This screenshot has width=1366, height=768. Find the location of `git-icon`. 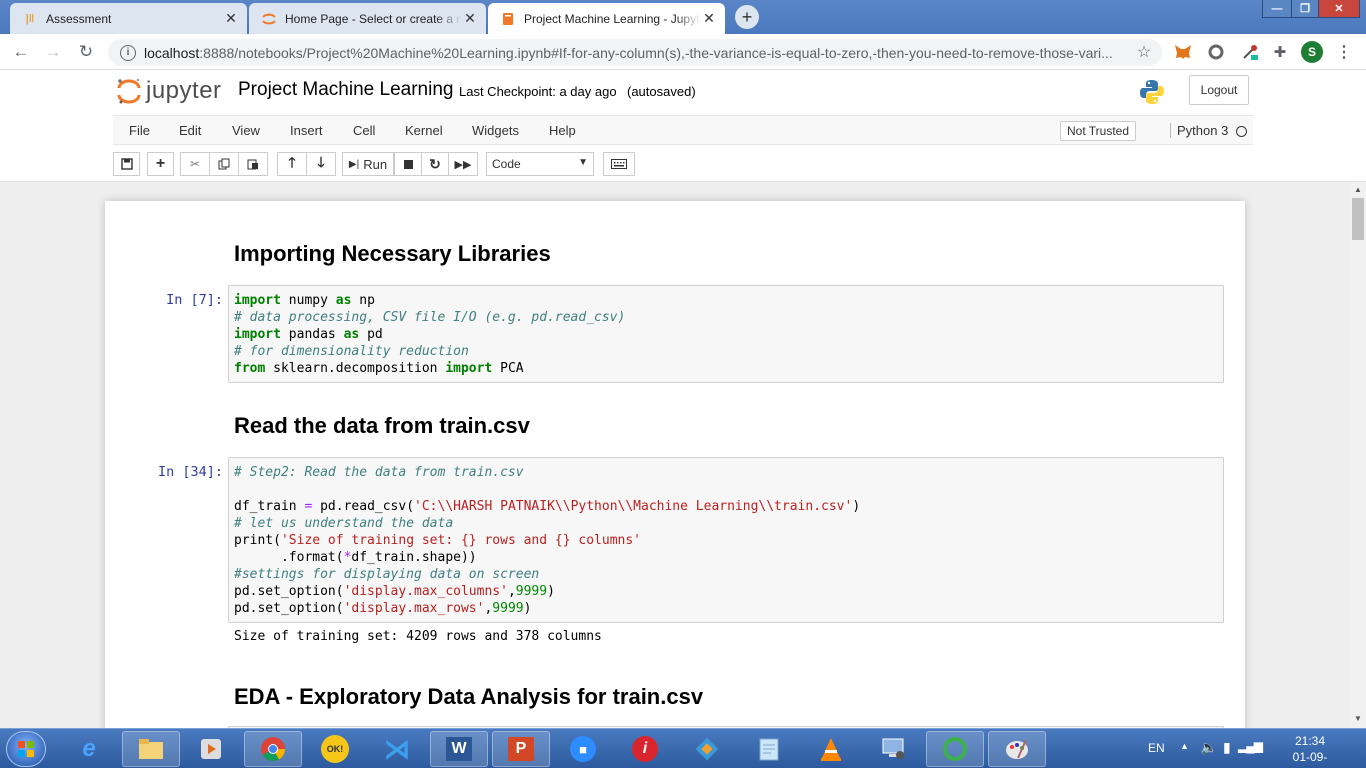

git-icon is located at coordinates (707, 749).